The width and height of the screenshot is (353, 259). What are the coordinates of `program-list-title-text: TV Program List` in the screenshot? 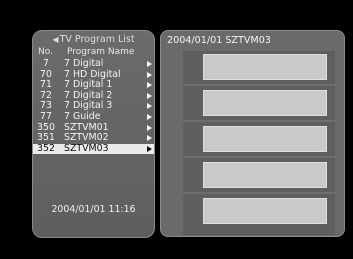 It's located at (97, 39).